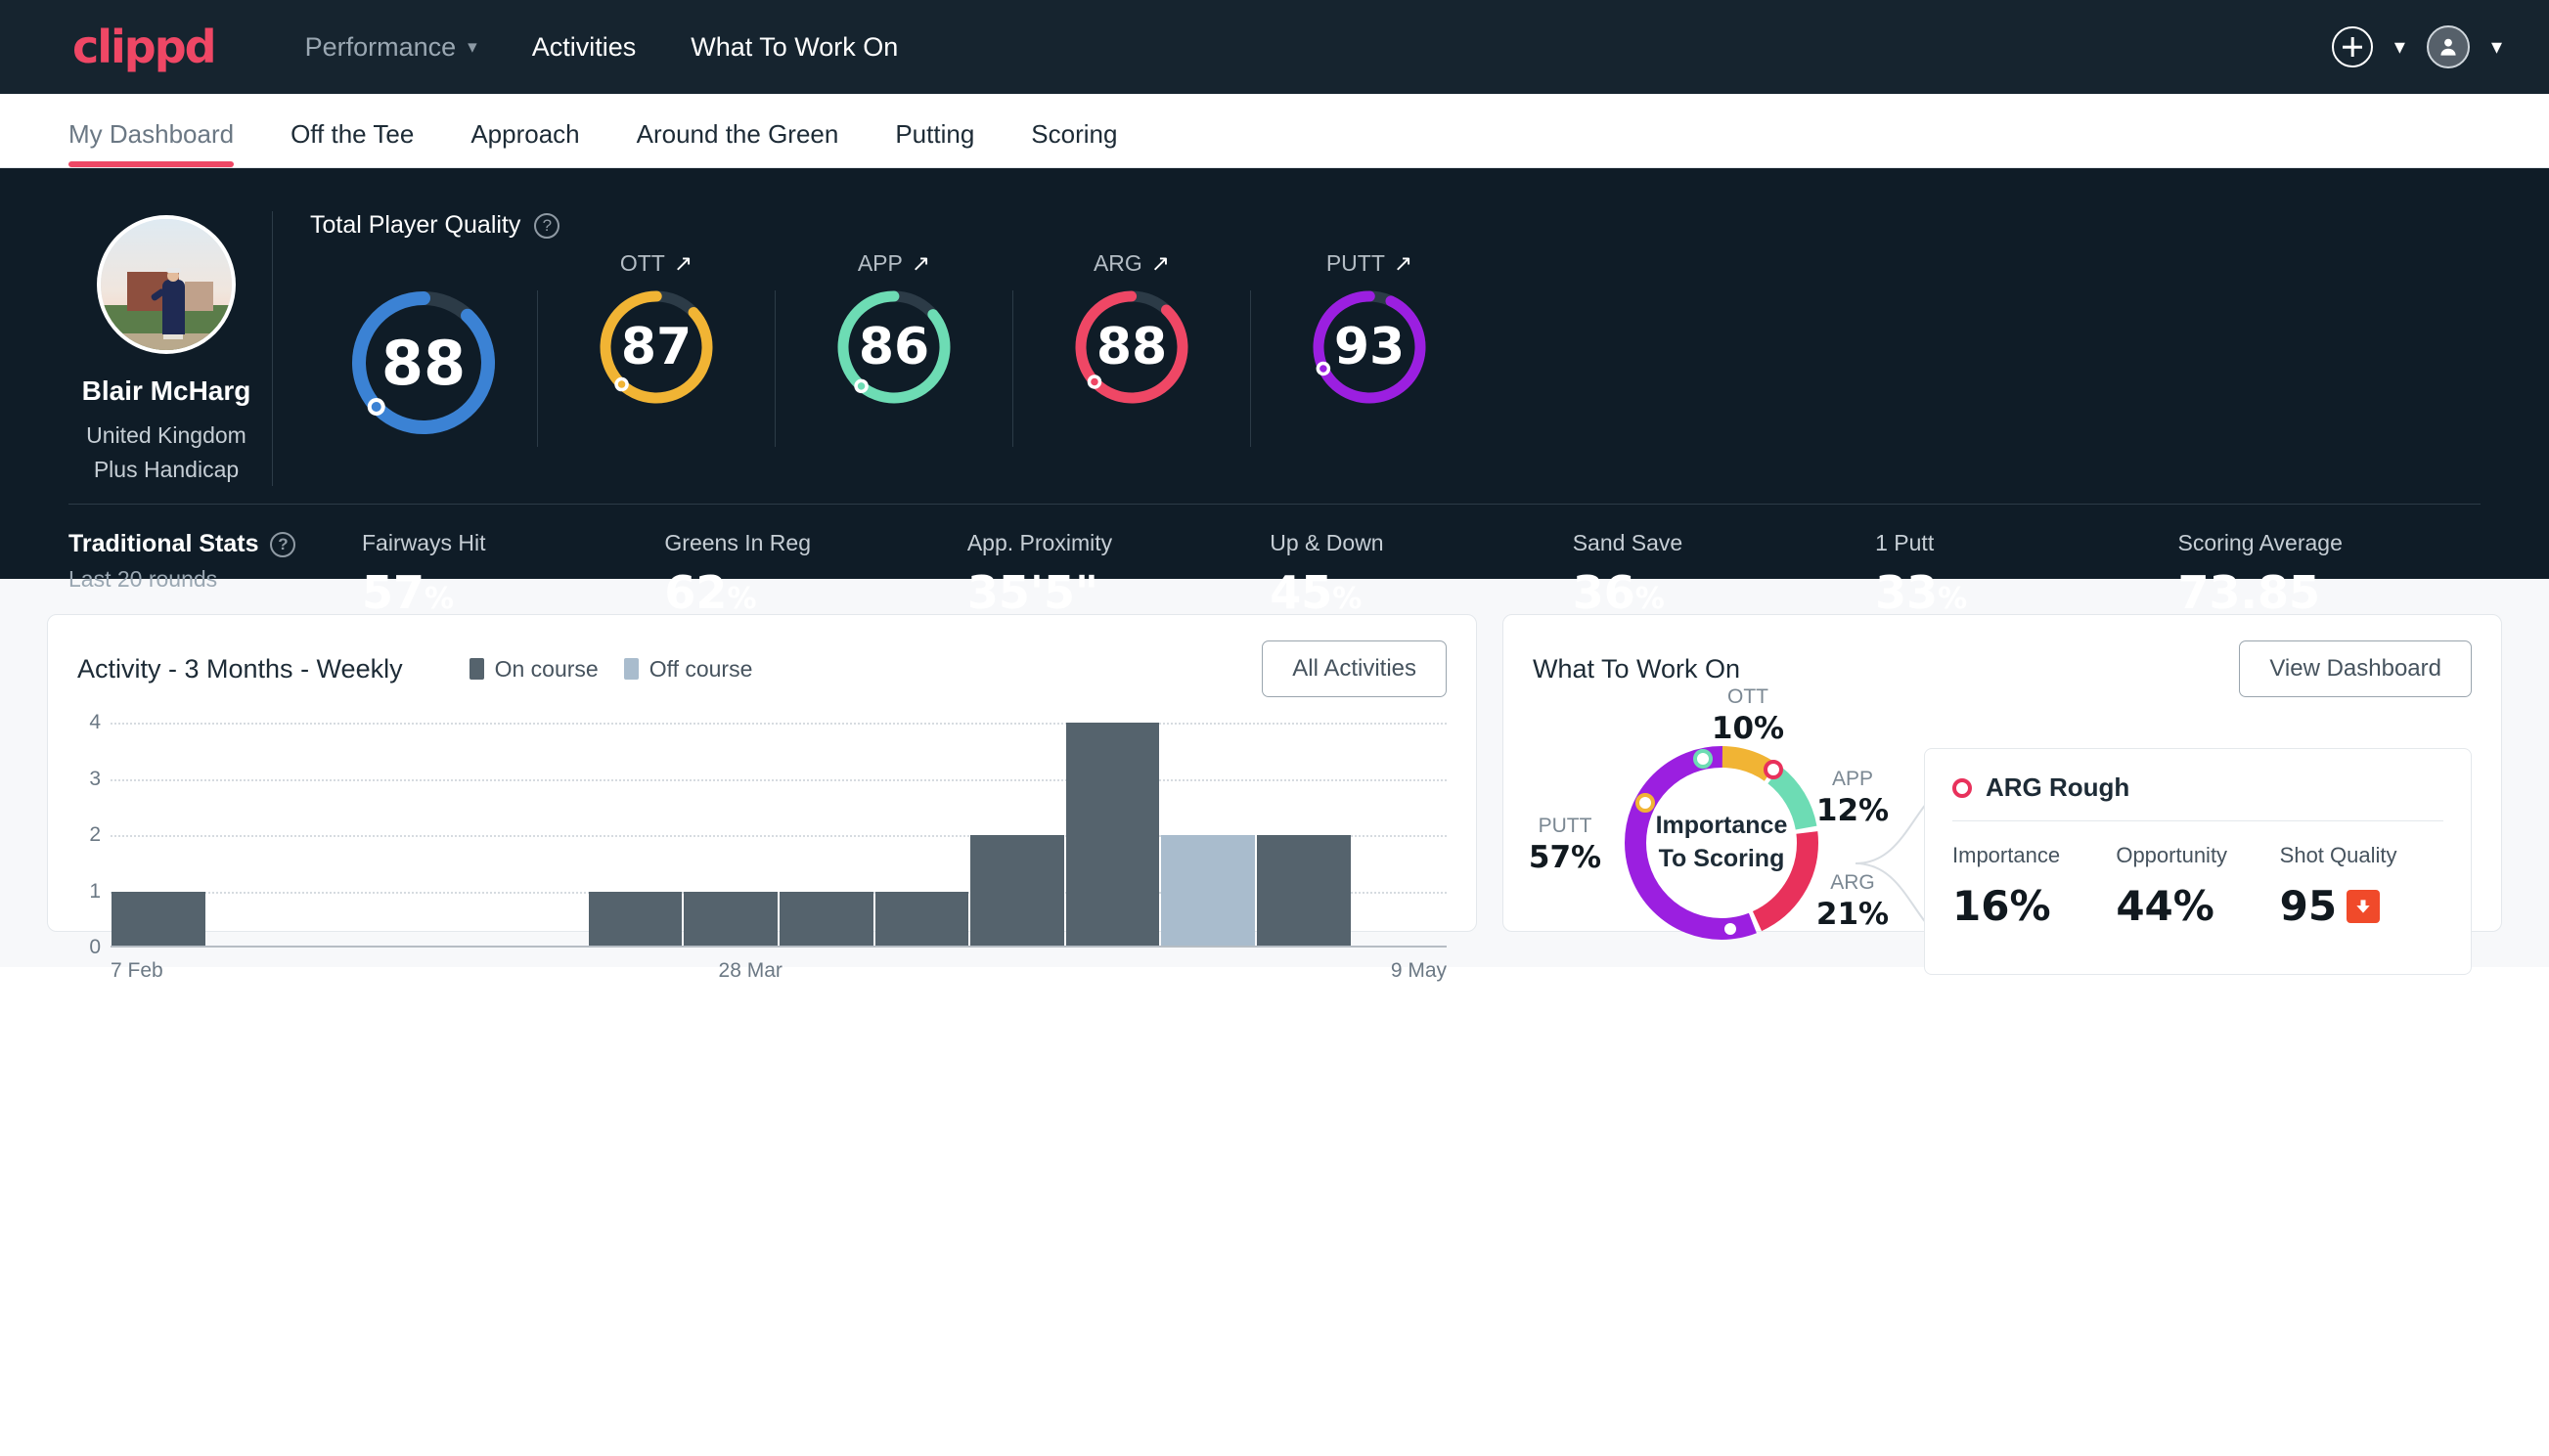 This screenshot has width=2549, height=1456. What do you see at coordinates (2002, 906) in the screenshot?
I see `detail-metric-value: 16%` at bounding box center [2002, 906].